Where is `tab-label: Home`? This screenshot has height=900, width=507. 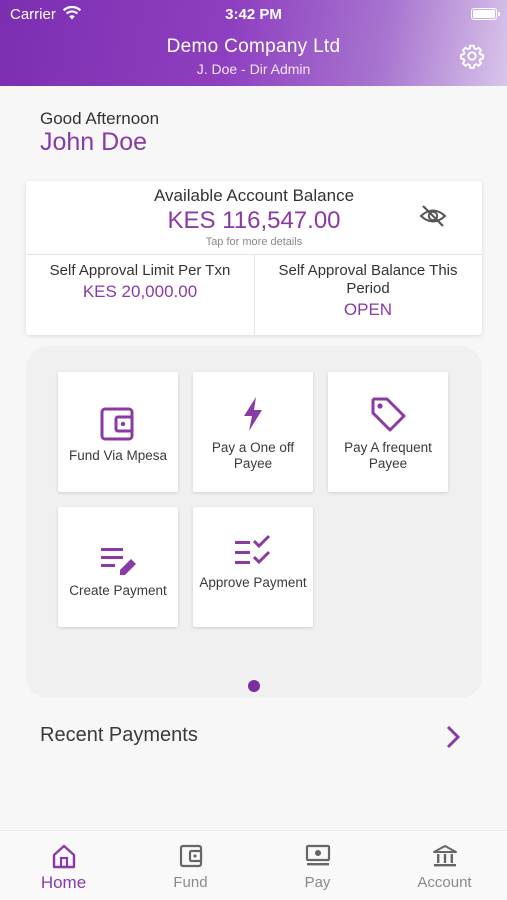
tab-label: Home is located at coordinates (63, 882).